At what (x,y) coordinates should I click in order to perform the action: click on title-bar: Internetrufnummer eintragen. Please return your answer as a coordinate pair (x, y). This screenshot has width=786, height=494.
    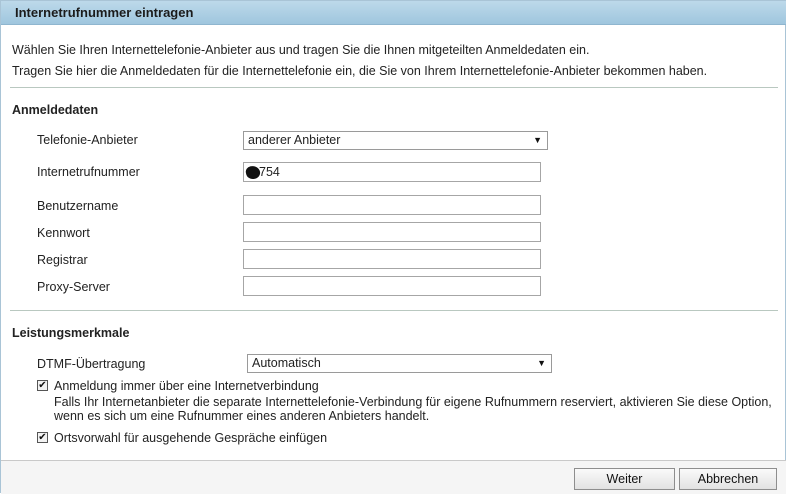
    Looking at the image, I should click on (393, 13).